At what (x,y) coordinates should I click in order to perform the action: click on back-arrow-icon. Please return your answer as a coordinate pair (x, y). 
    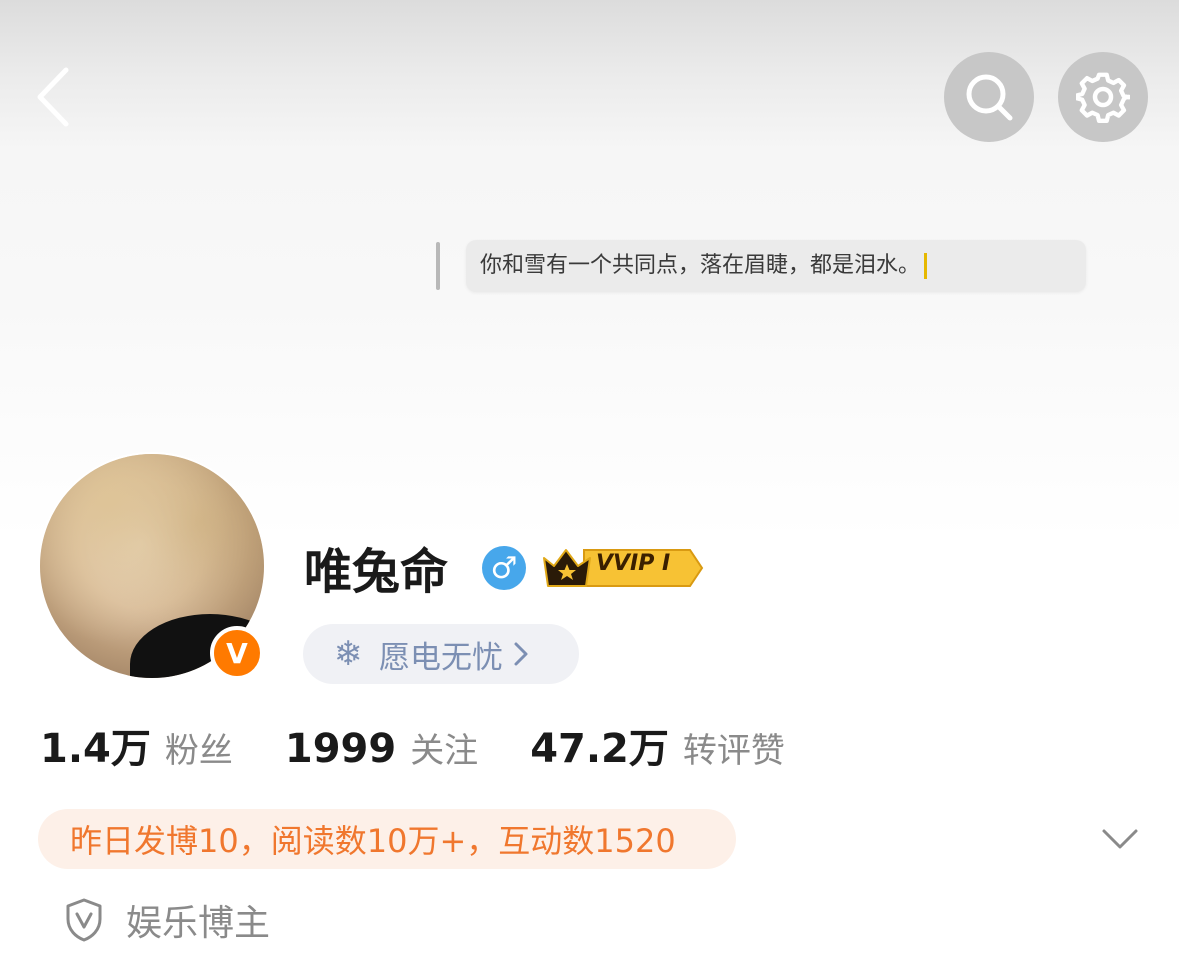
    Looking at the image, I should click on (53, 97).